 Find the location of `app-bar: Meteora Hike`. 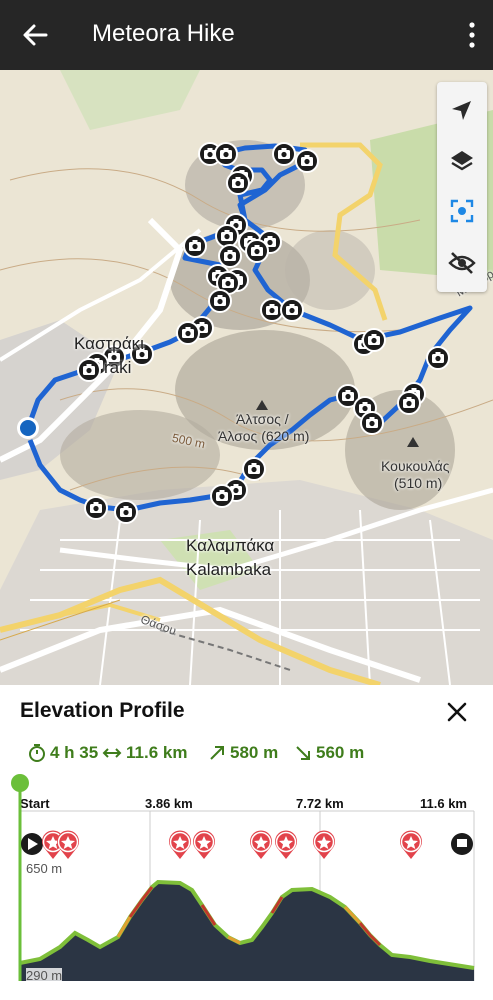

app-bar: Meteora Hike is located at coordinates (246, 35).